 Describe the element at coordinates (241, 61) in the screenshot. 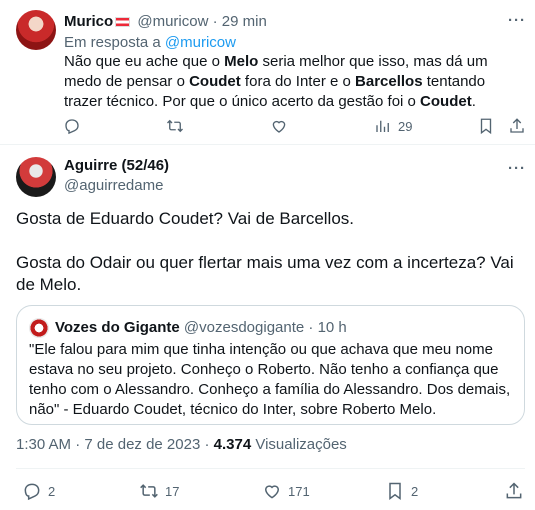

I see `tweet-text-bold: Melo` at that location.